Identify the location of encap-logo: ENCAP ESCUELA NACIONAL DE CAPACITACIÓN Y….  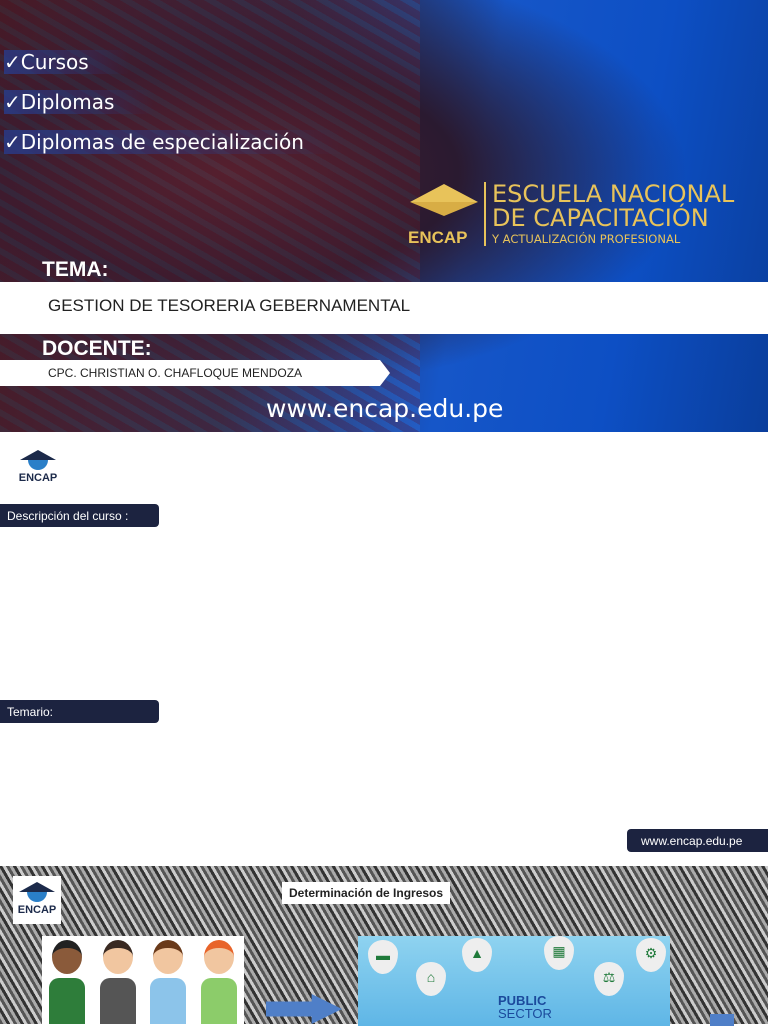
(571, 214).